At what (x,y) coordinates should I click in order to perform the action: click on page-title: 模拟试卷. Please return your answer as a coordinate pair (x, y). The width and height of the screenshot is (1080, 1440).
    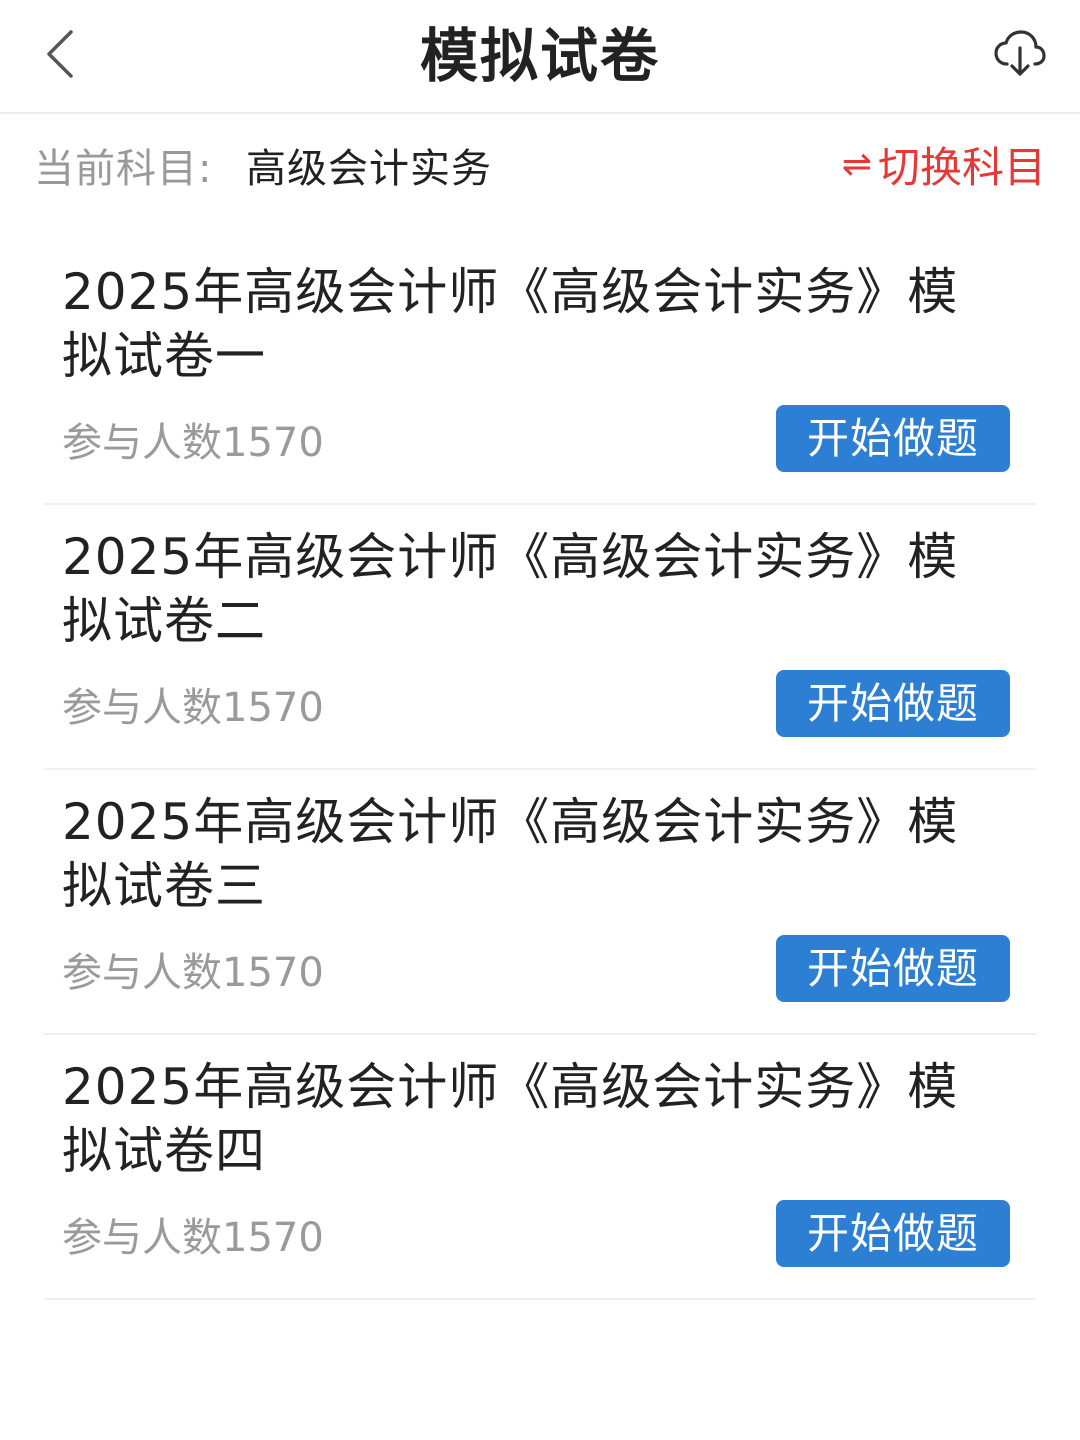
    Looking at the image, I should click on (539, 56).